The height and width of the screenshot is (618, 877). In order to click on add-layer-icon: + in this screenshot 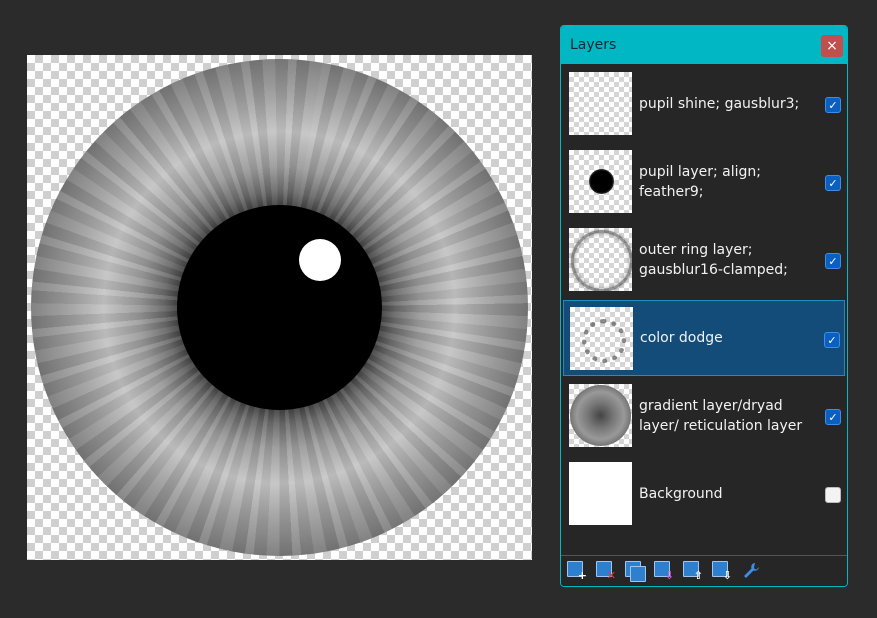, I will do `click(577, 571)`.